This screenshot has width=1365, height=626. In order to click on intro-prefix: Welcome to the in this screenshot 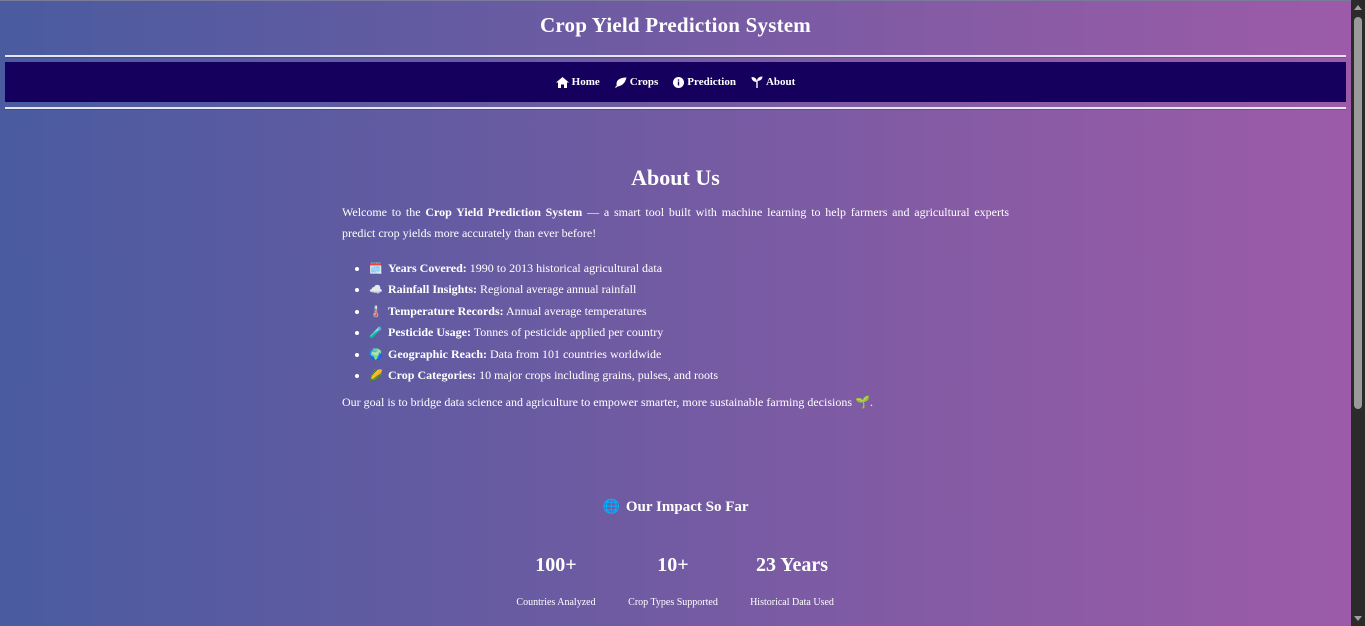, I will do `click(384, 212)`.